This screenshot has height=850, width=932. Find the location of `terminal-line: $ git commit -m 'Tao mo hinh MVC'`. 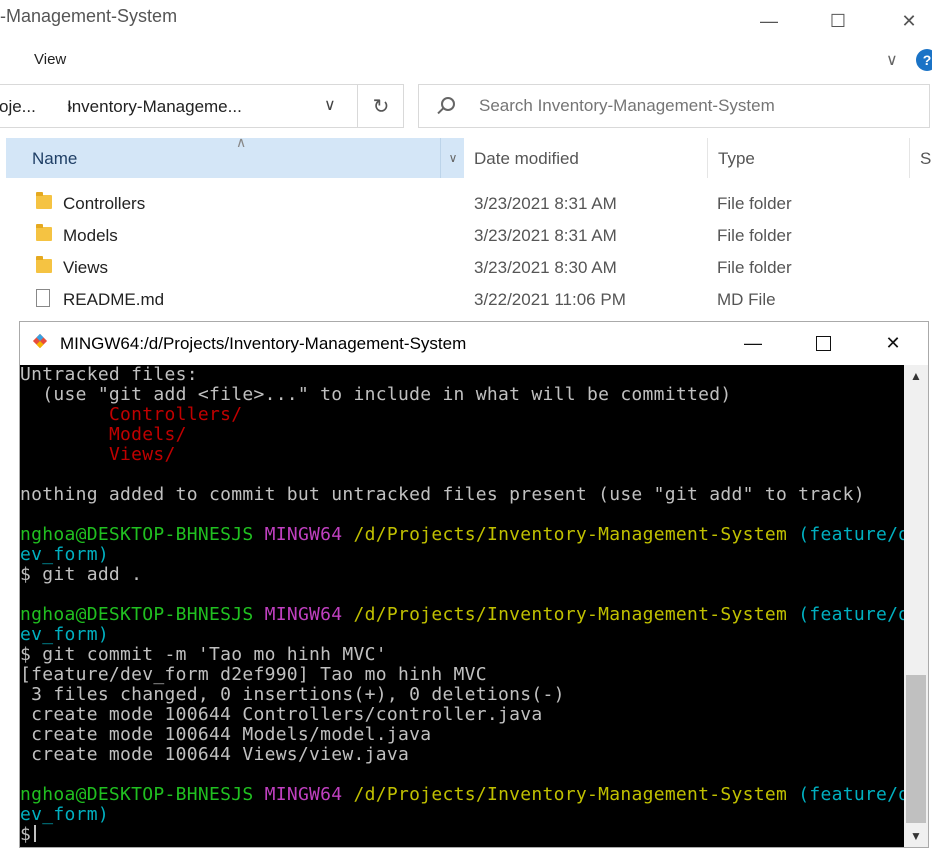

terminal-line: $ git commit -m 'Tao mo hinh MVC' is located at coordinates (462, 655).